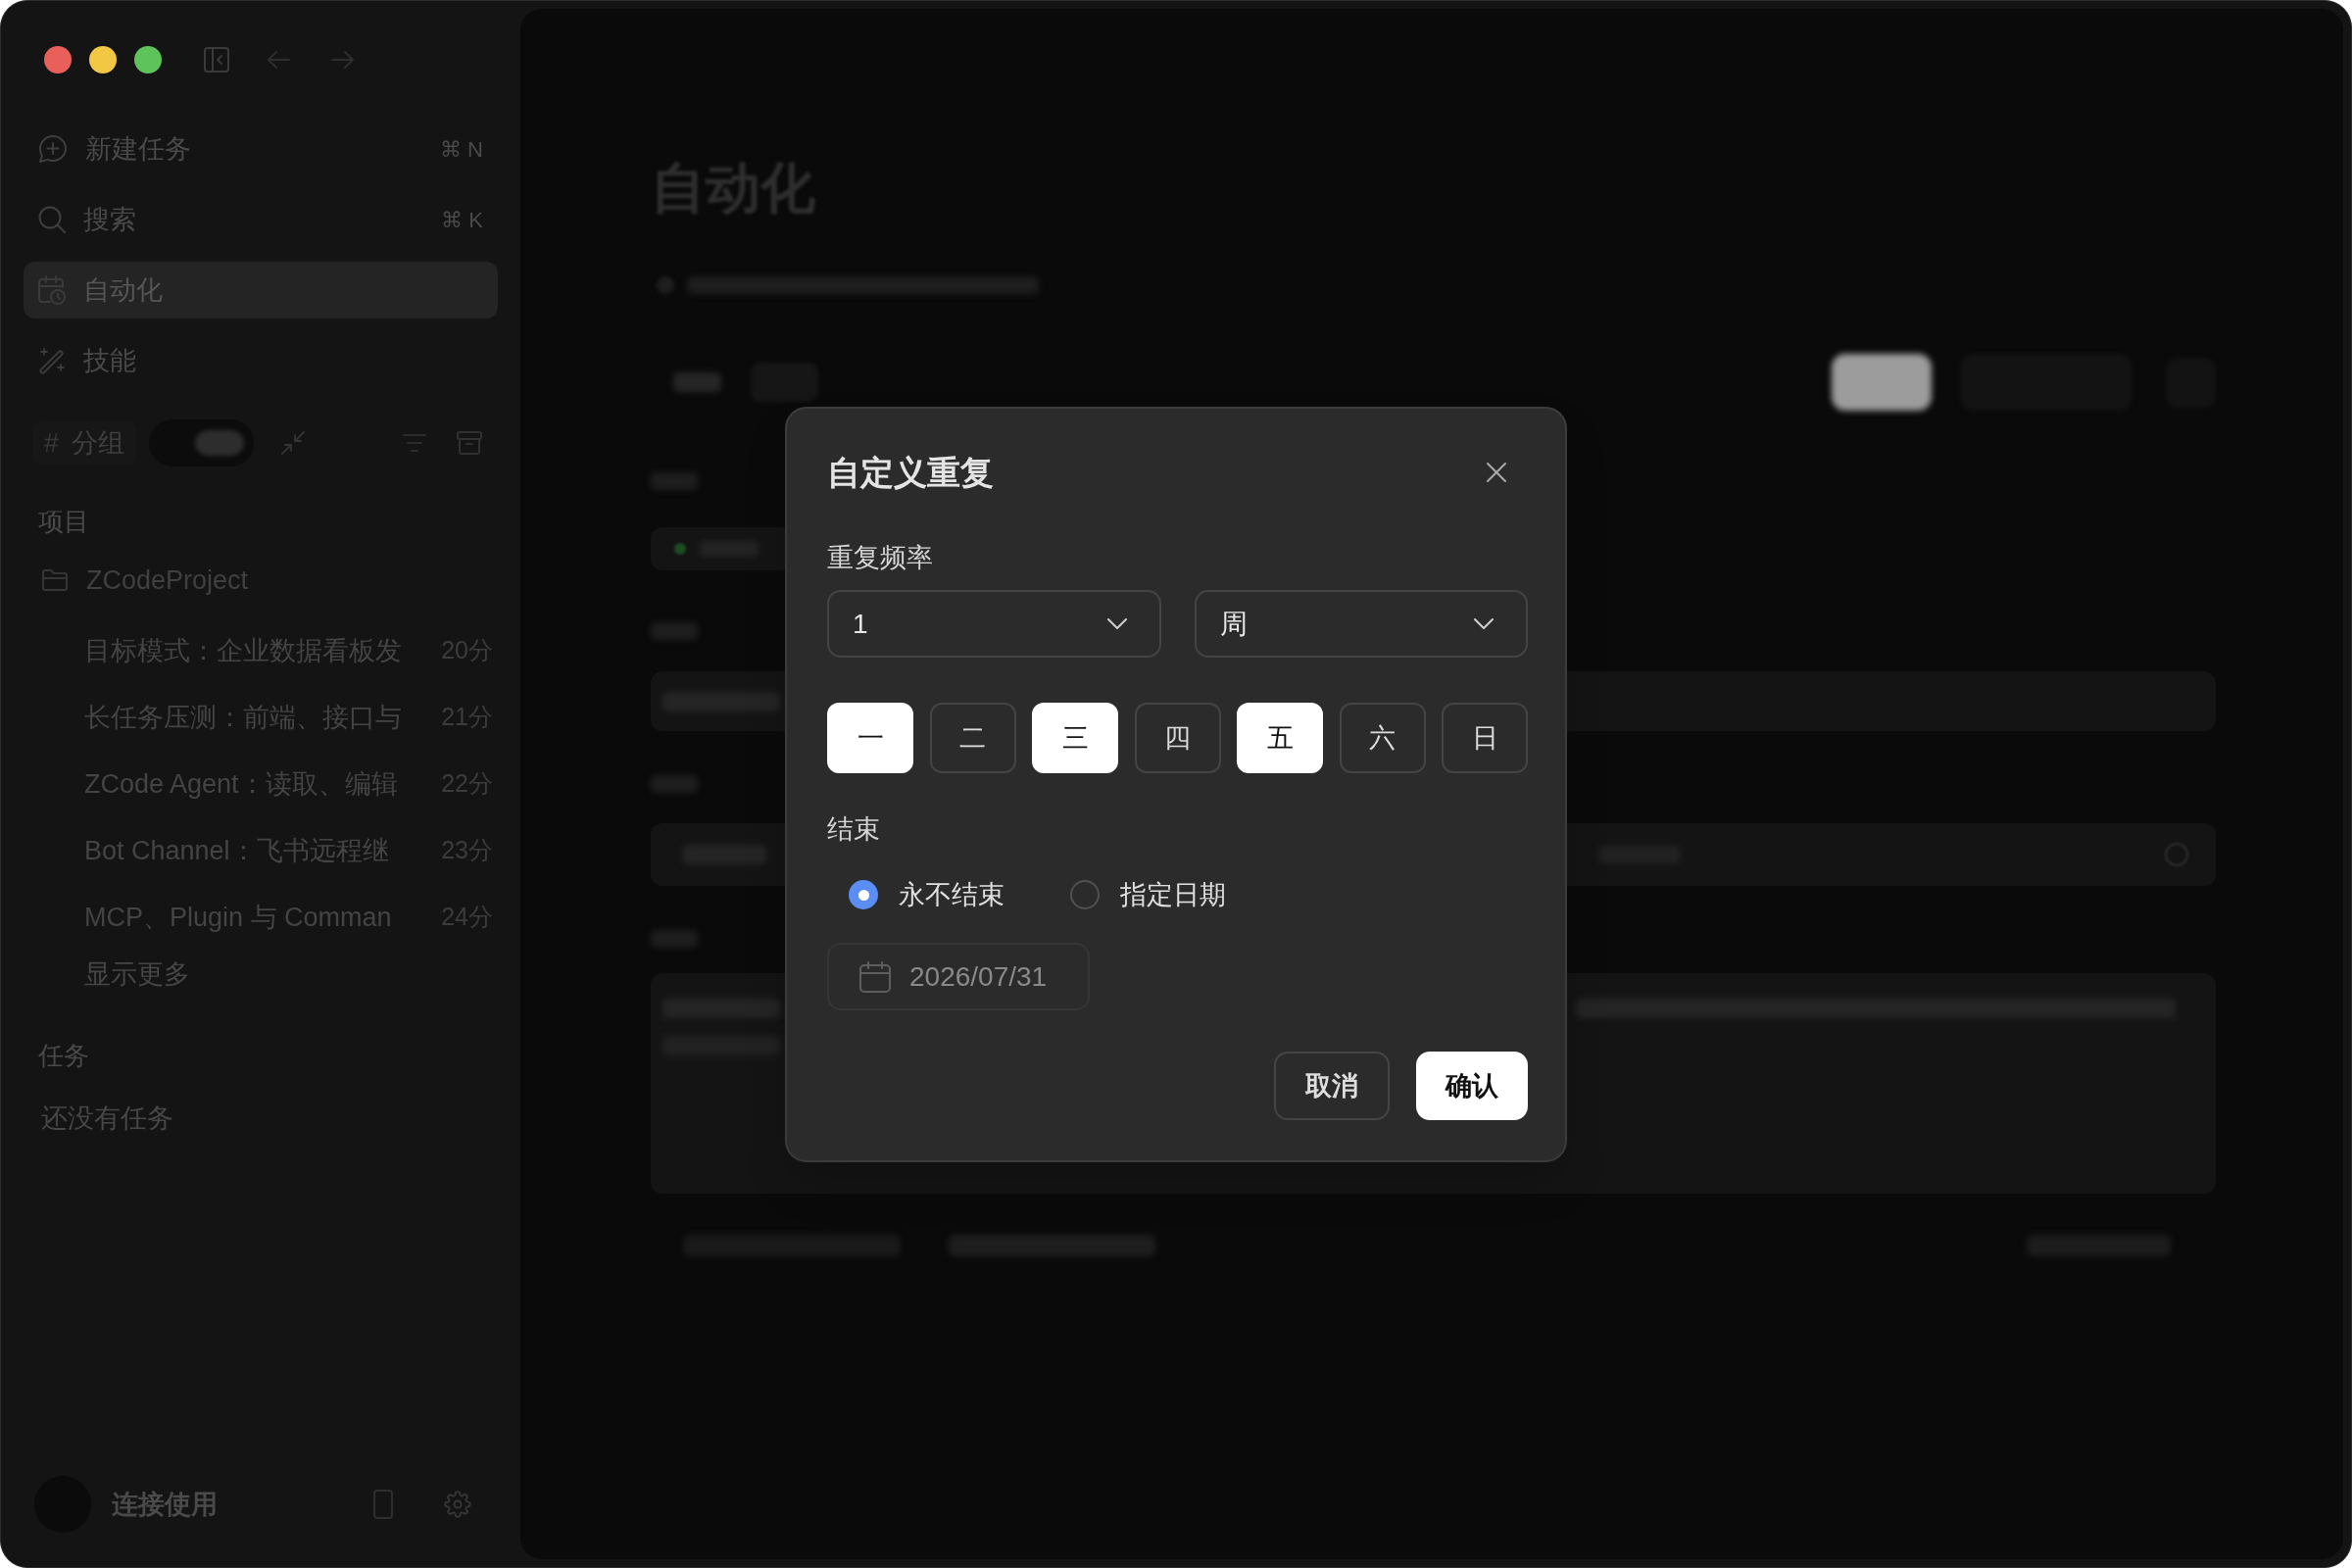 The image size is (2352, 1568). Describe the element at coordinates (853, 829) in the screenshot. I see `field-label: 结束` at that location.